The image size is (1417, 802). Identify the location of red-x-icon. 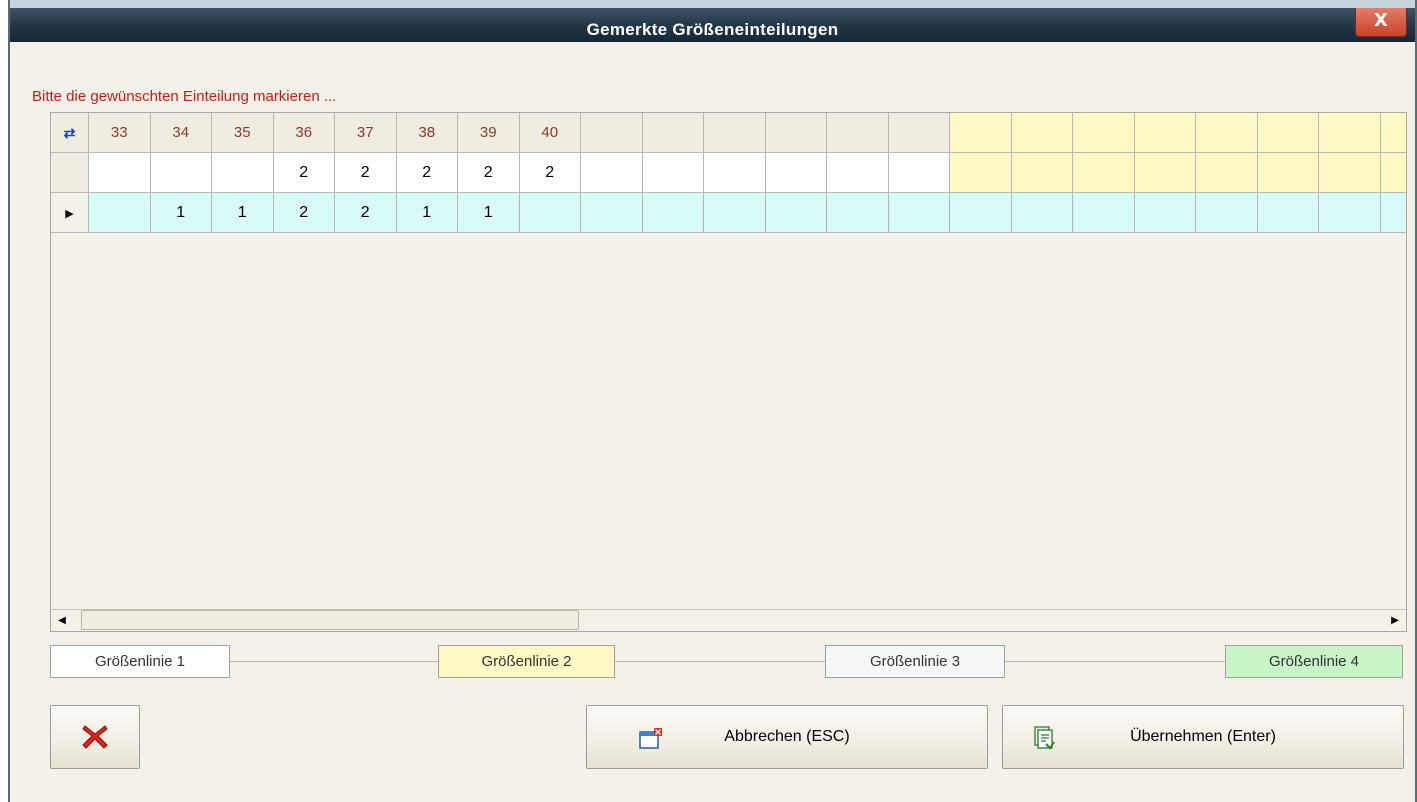
(95, 738).